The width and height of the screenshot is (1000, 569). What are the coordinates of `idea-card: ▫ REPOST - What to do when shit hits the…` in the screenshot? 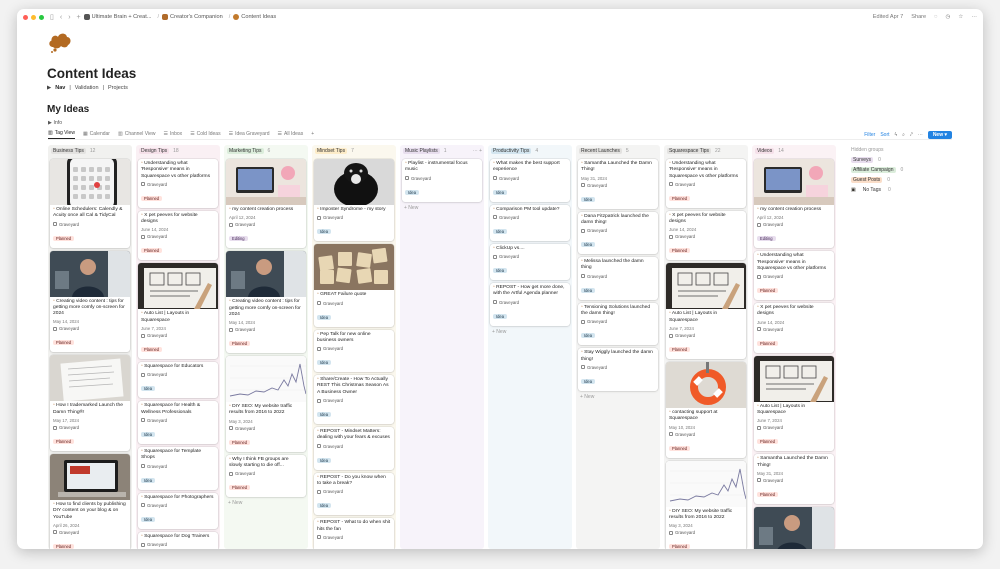 It's located at (354, 533).